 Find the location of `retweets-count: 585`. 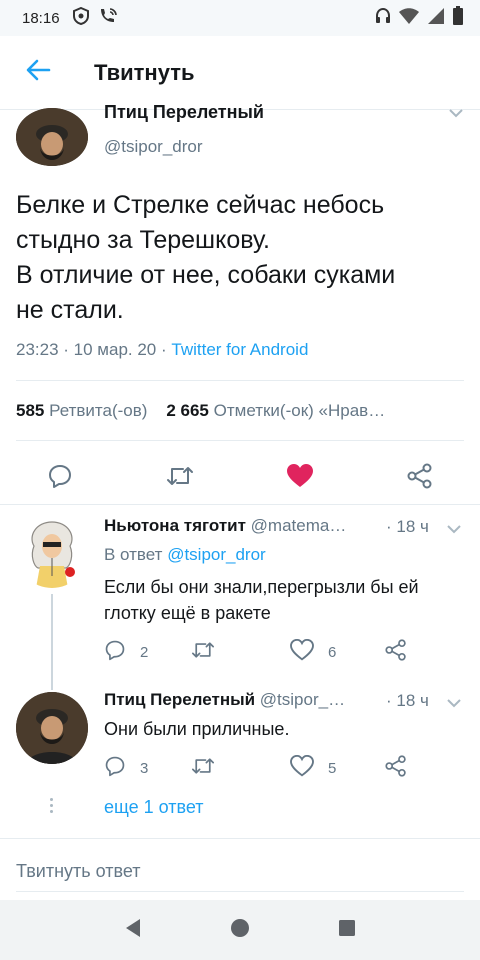

retweets-count: 585 is located at coordinates (30, 410).